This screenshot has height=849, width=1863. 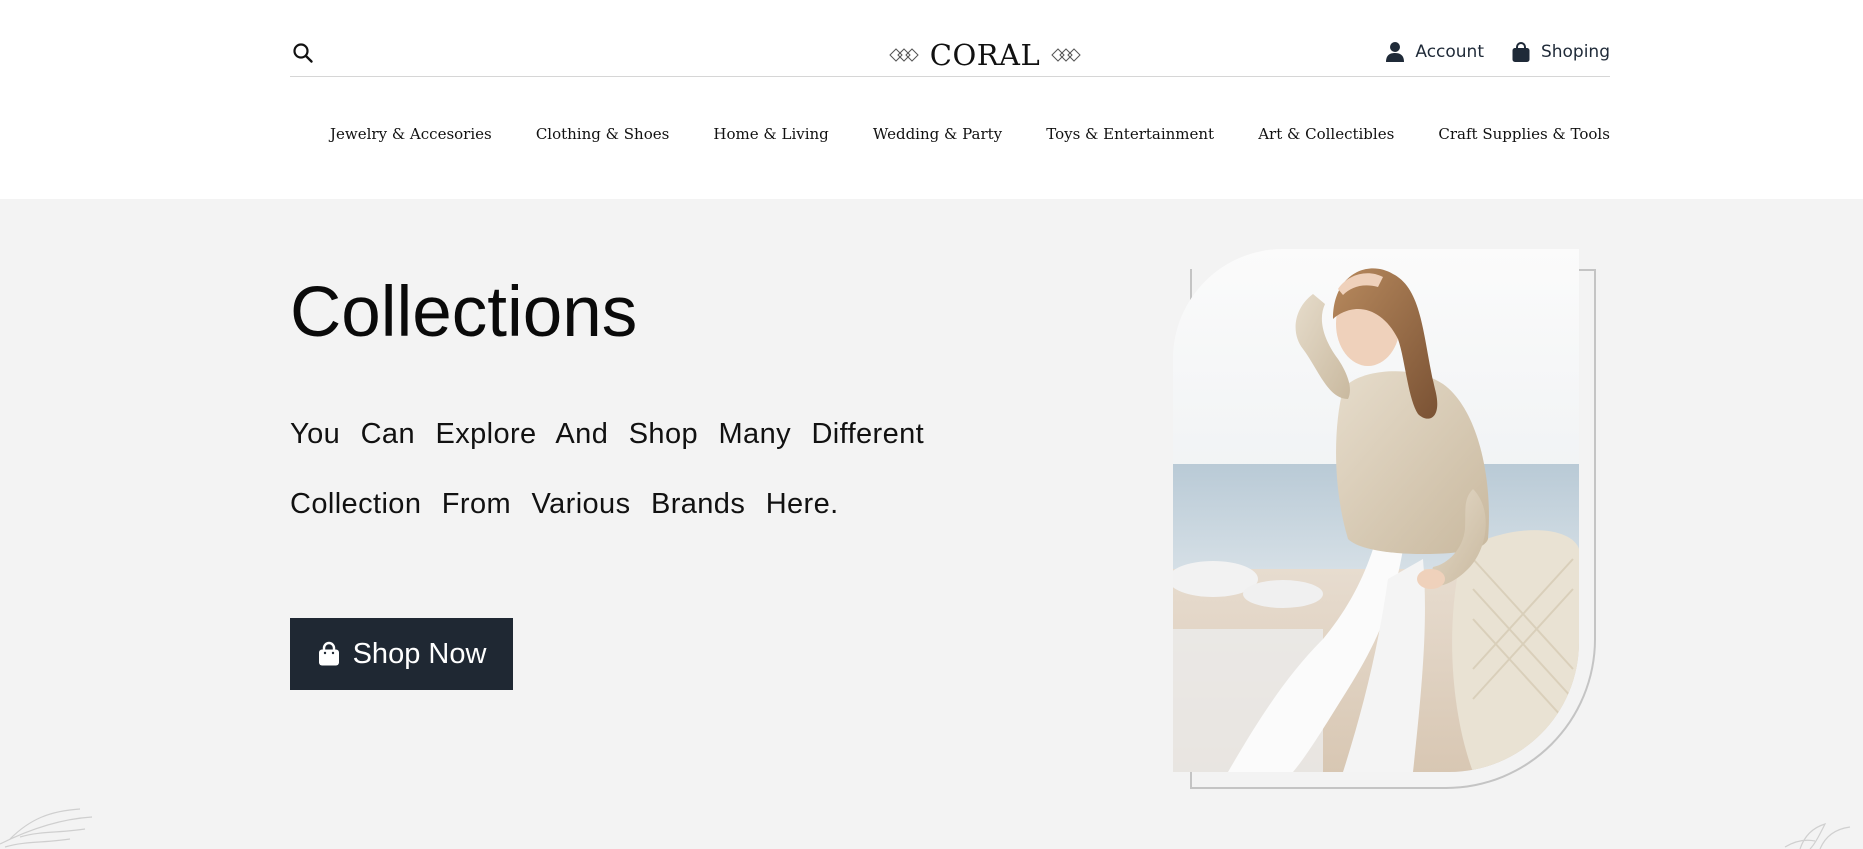 I want to click on logo-ornament-left-icon, so click(x=904, y=55).